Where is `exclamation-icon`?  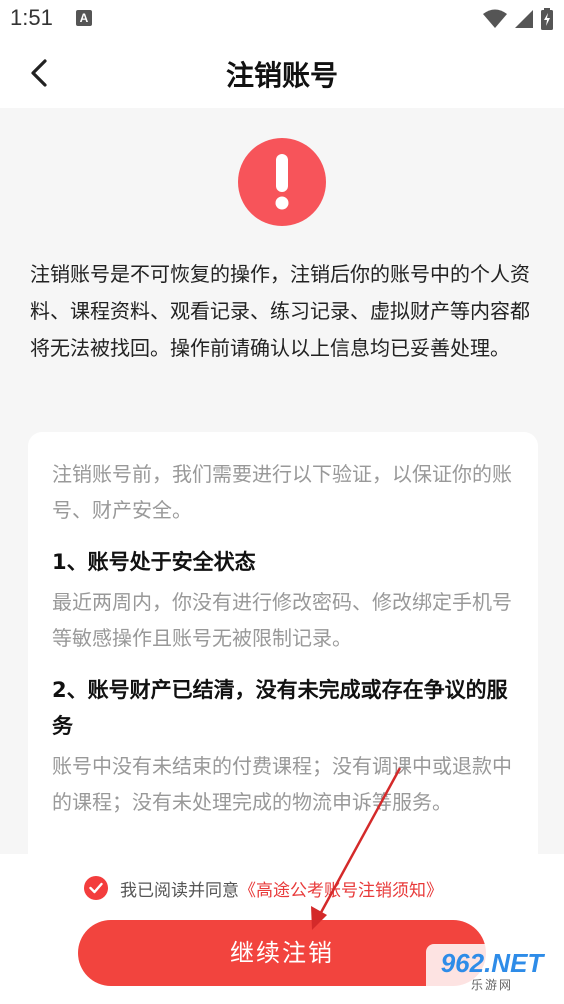
exclamation-icon is located at coordinates (282, 182).